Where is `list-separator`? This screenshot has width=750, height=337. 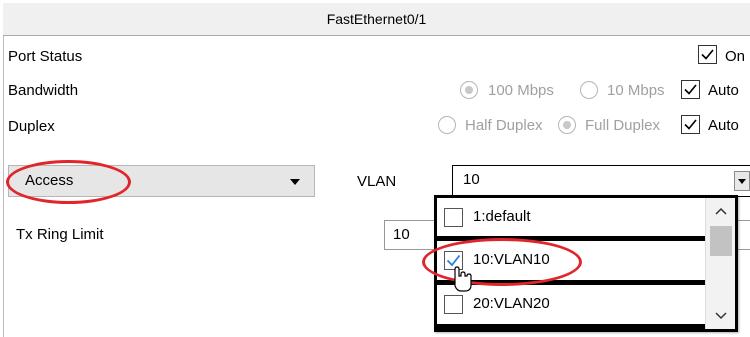 list-separator is located at coordinates (571, 326).